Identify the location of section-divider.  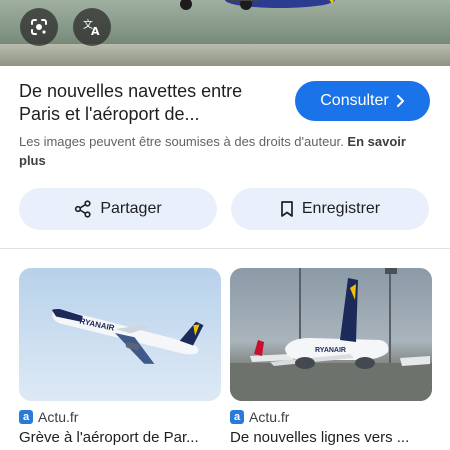
(225, 248).